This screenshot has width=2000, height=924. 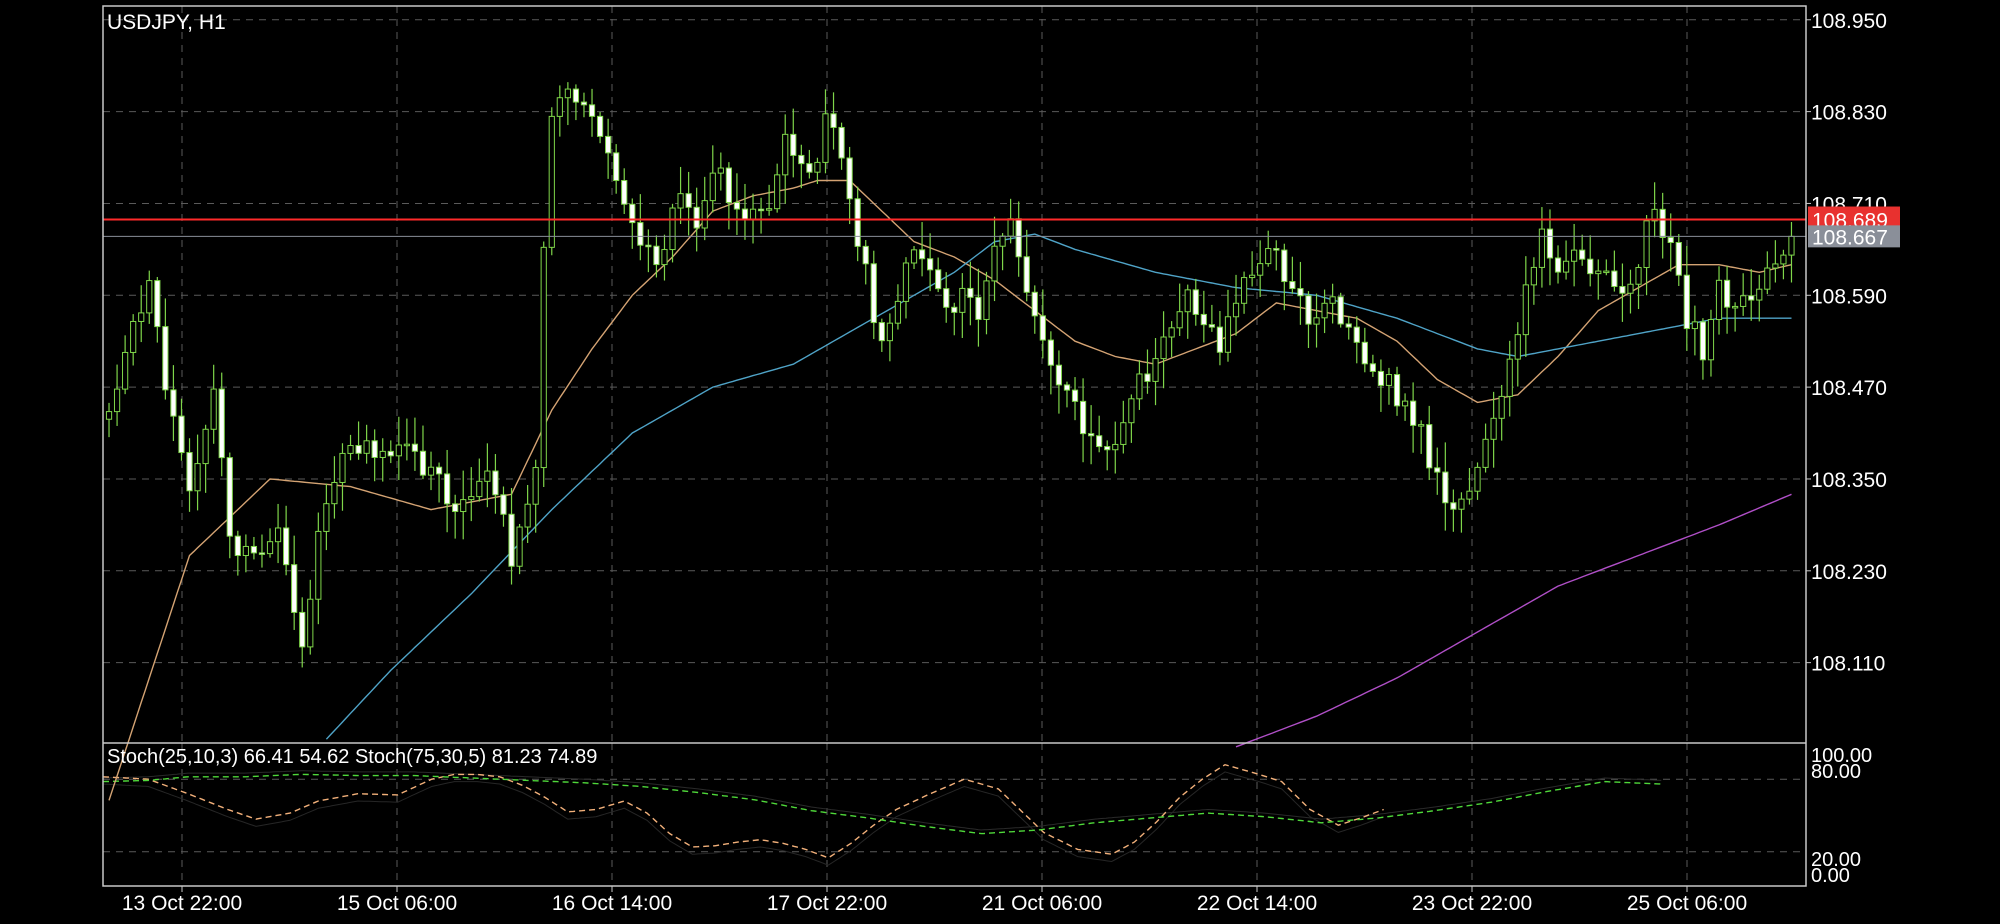 What do you see at coordinates (1257, 903) in the screenshot?
I see `time-tick-label: 22 Oct 14:00` at bounding box center [1257, 903].